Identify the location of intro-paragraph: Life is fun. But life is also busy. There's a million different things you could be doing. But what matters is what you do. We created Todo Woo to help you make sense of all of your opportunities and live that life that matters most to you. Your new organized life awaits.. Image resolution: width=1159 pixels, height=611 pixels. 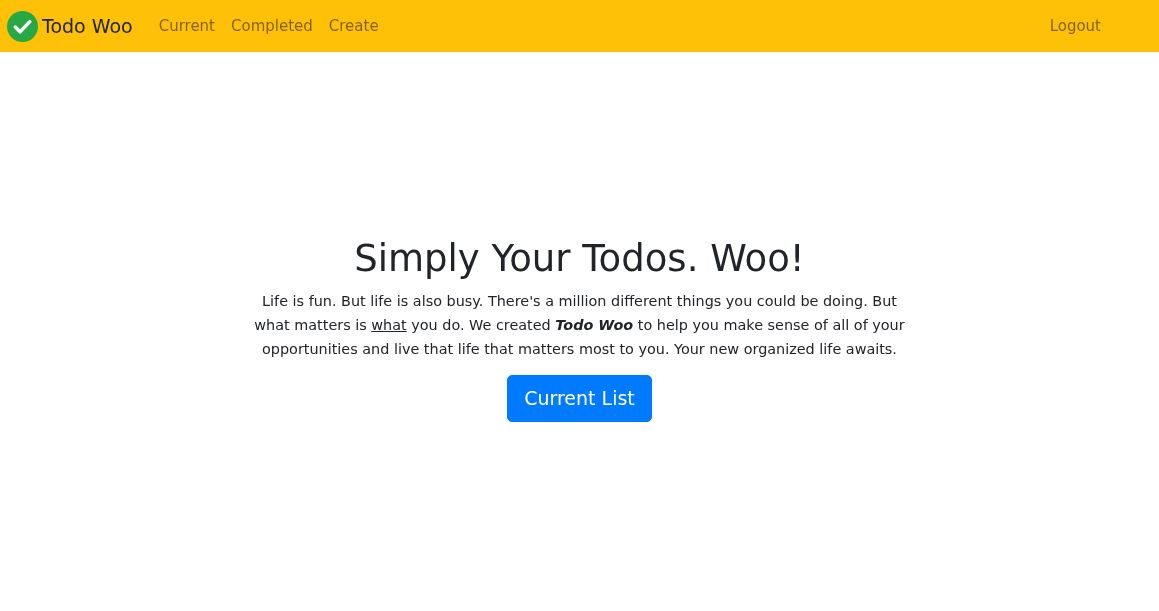
(579, 326).